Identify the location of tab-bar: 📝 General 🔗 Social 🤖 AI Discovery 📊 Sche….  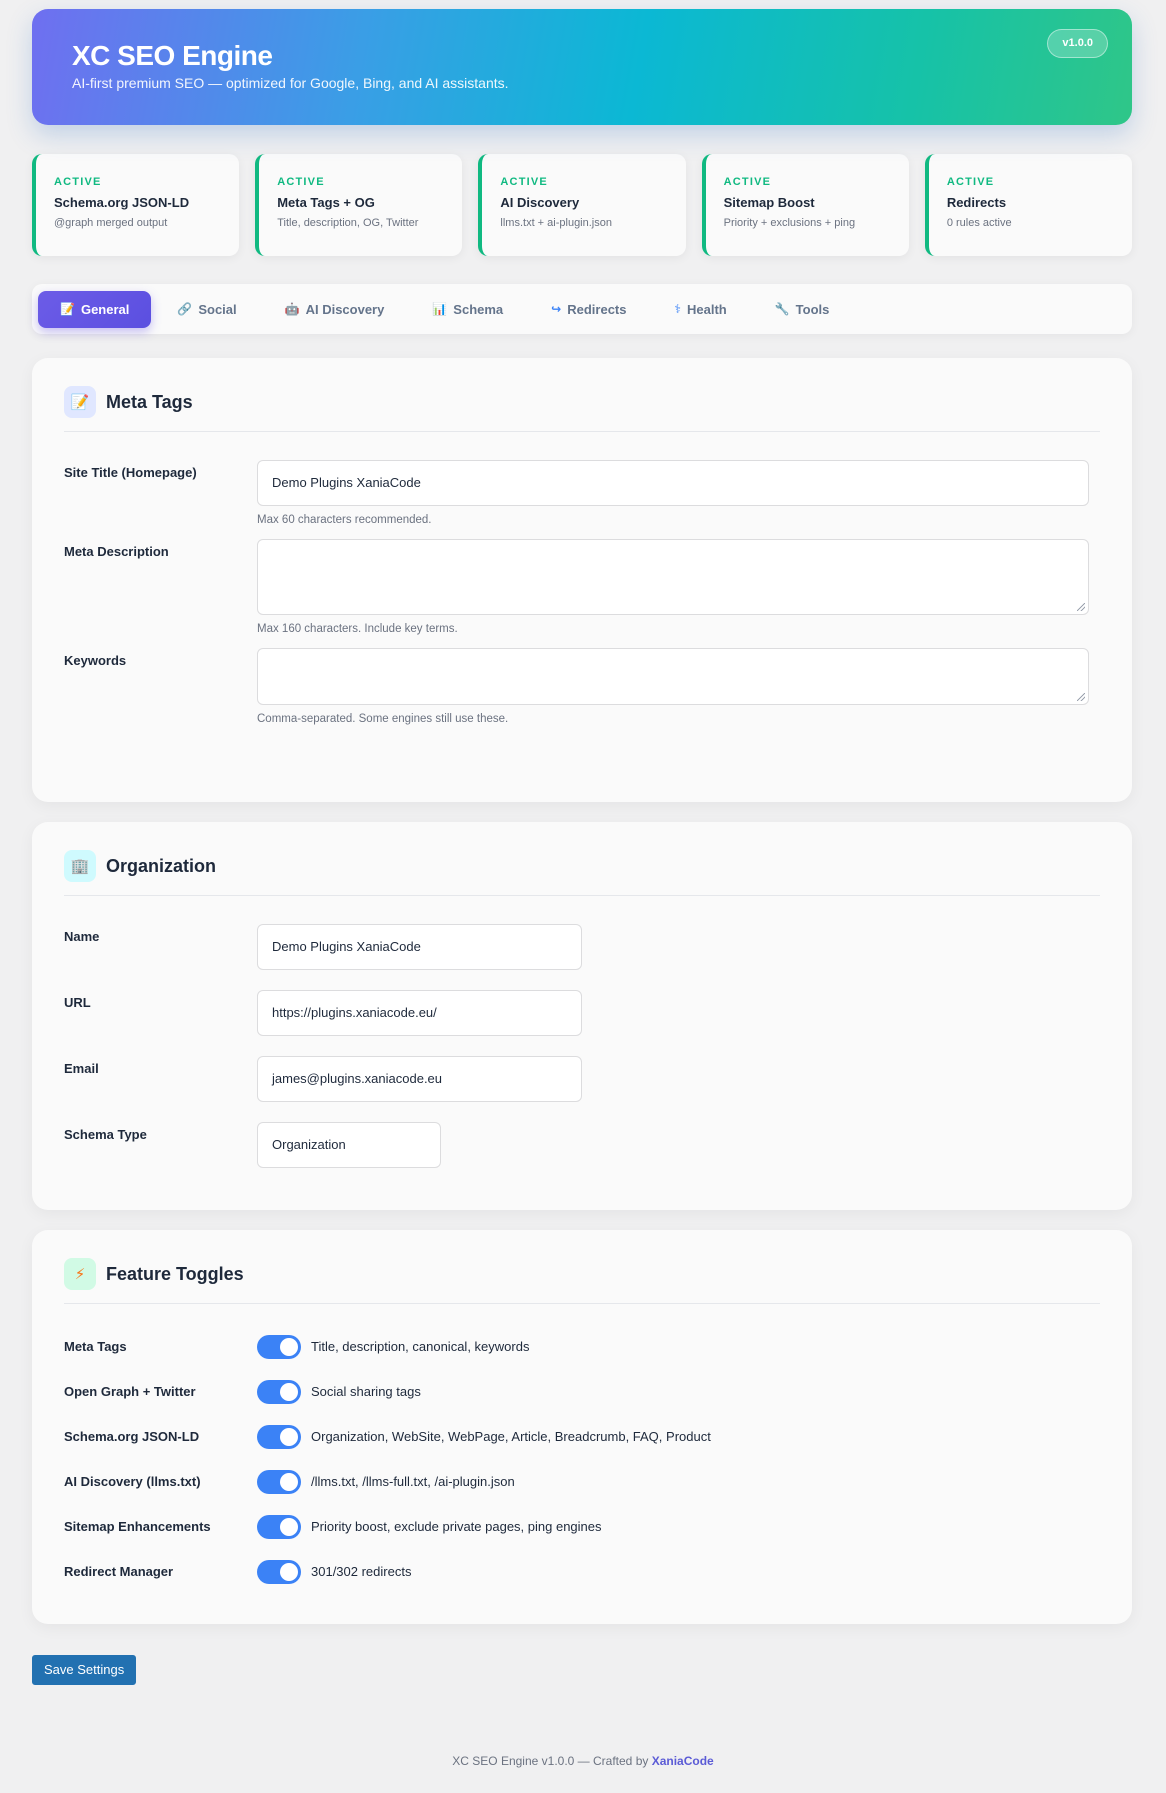
(582, 309).